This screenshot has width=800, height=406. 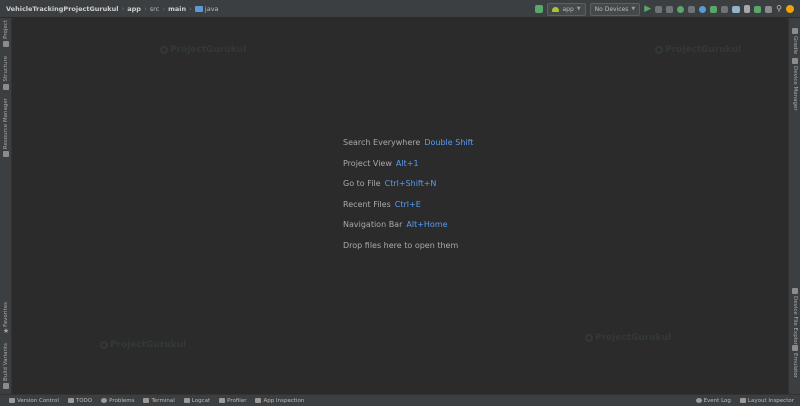 What do you see at coordinates (714, 9) in the screenshot?
I see `attach-debugger-icon` at bounding box center [714, 9].